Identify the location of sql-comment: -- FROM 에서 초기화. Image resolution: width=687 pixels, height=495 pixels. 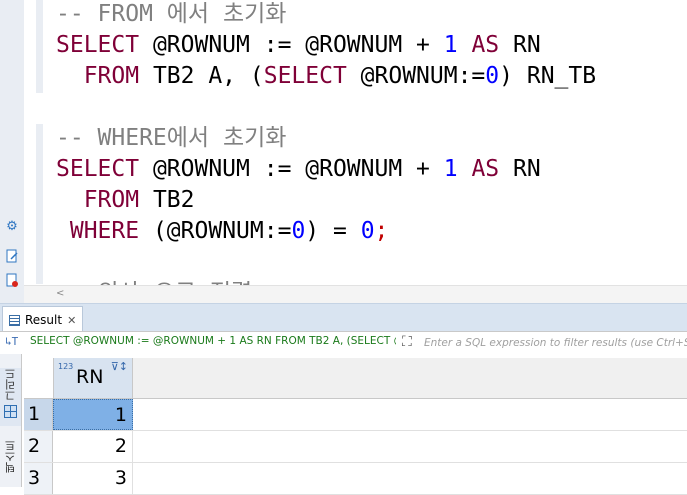
(171, 14).